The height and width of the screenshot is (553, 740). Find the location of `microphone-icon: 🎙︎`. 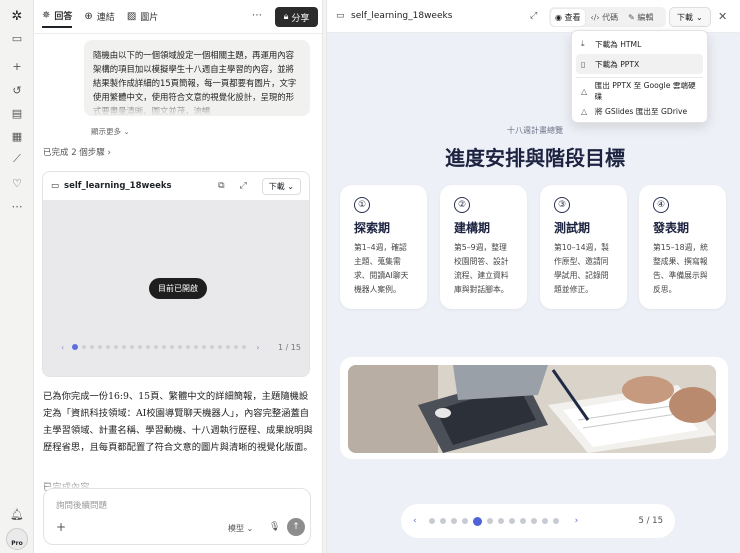

microphone-icon: 🎙︎ is located at coordinates (274, 527).